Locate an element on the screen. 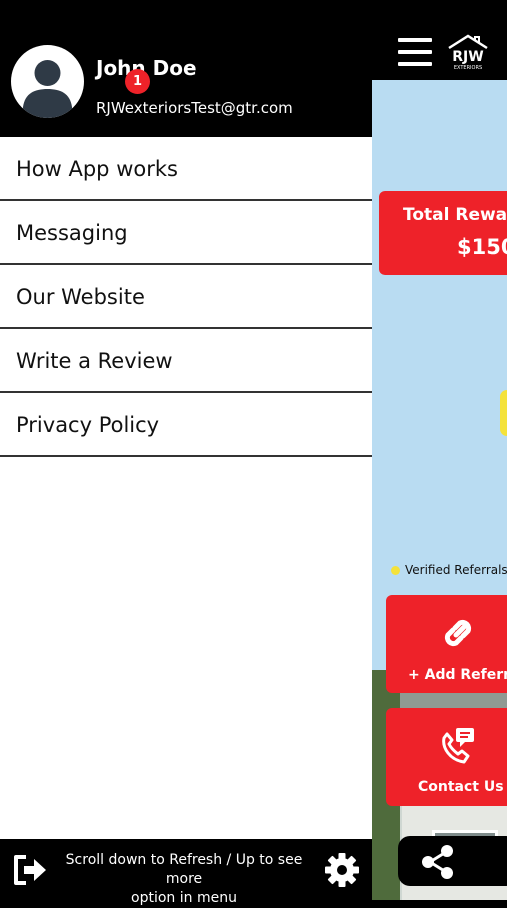 This screenshot has height=908, width=507. menu-item-label: How App works is located at coordinates (97, 169).